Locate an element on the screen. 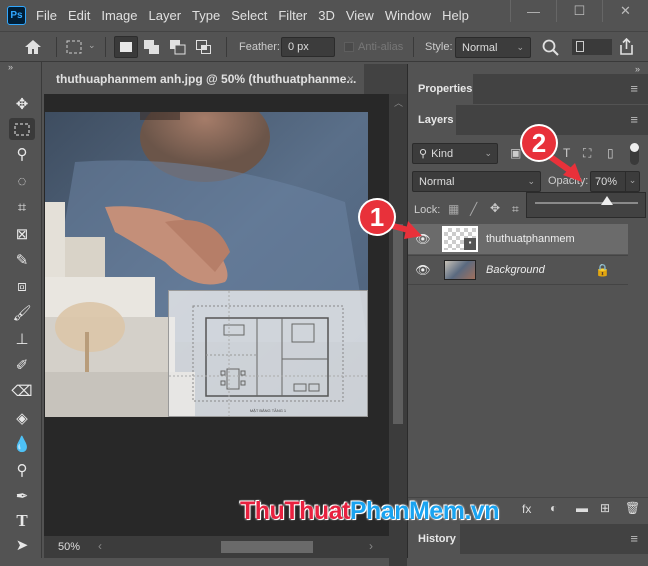  pen-tool: ✒ is located at coordinates (22, 496).